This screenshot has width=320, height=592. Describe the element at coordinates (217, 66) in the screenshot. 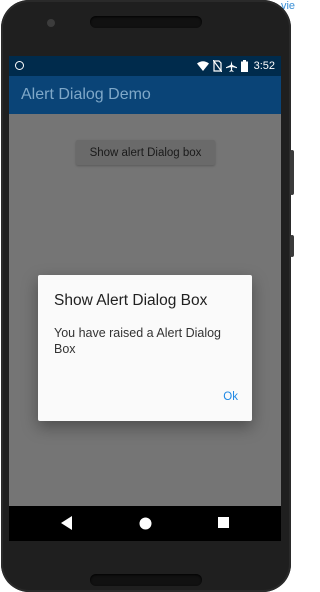

I see `no-sim-icon` at that location.